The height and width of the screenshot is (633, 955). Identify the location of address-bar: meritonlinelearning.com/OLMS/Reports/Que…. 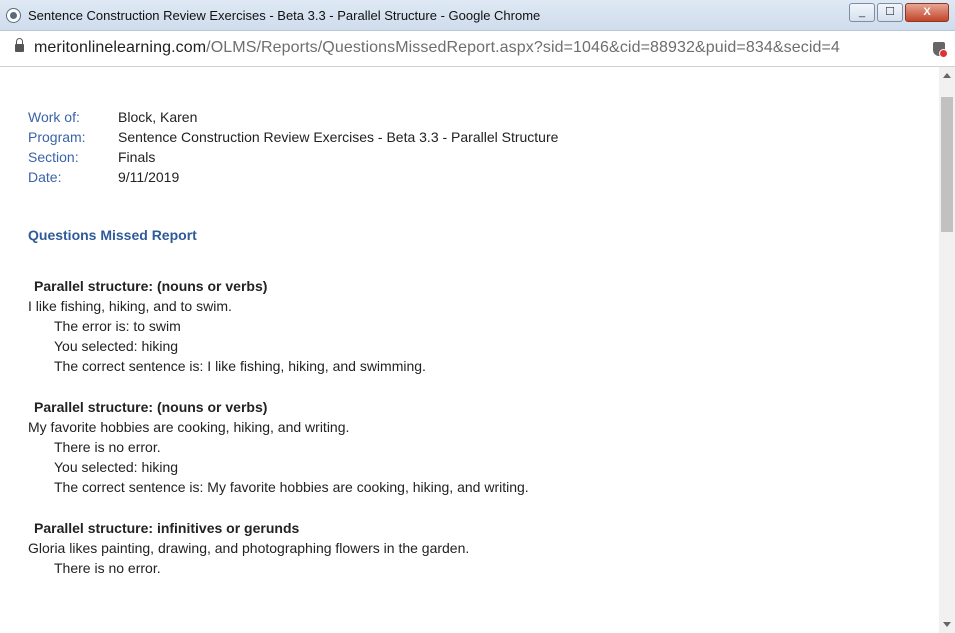
(477, 49).